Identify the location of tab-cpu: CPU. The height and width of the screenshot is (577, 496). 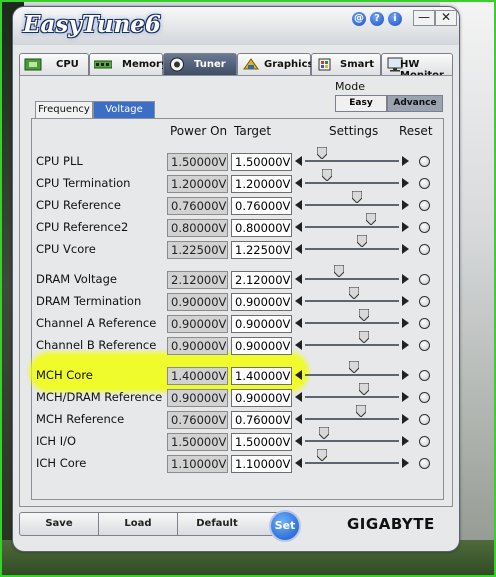
(54, 64).